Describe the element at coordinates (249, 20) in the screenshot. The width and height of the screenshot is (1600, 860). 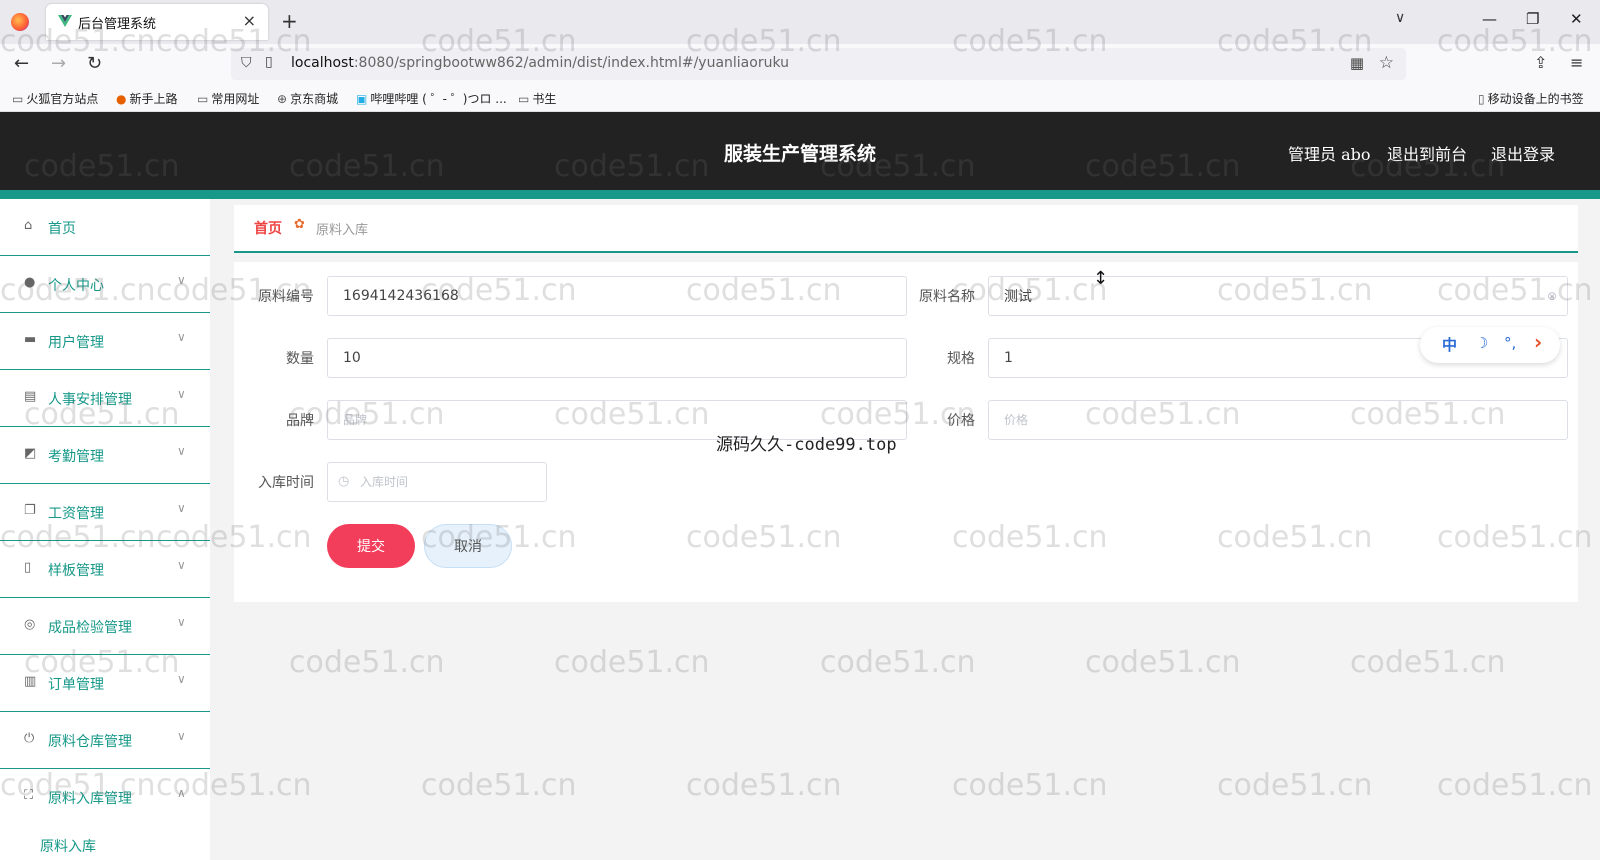
I see `tab-close-icon: ×` at that location.